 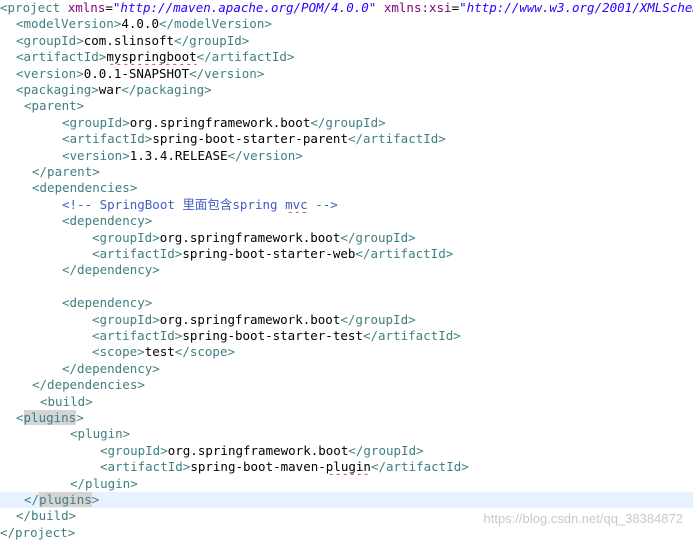 What do you see at coordinates (346, 172) in the screenshot?
I see `code-line: </parent>` at bounding box center [346, 172].